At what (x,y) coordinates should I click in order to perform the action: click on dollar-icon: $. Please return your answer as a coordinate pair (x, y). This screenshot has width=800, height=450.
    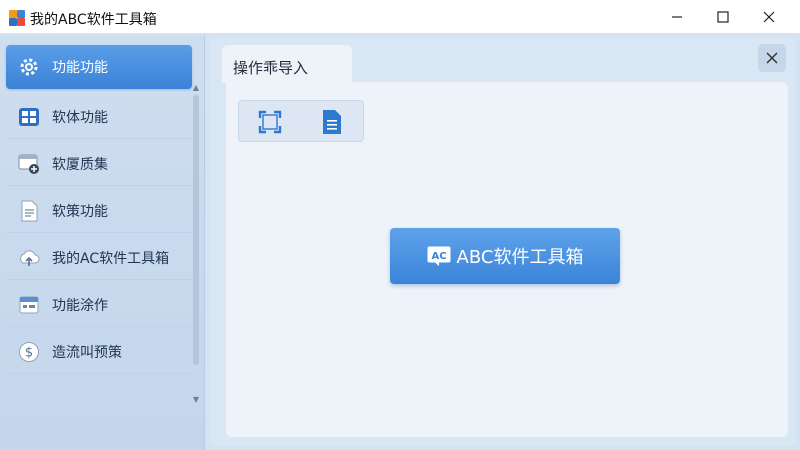
    Looking at the image, I should click on (29, 351).